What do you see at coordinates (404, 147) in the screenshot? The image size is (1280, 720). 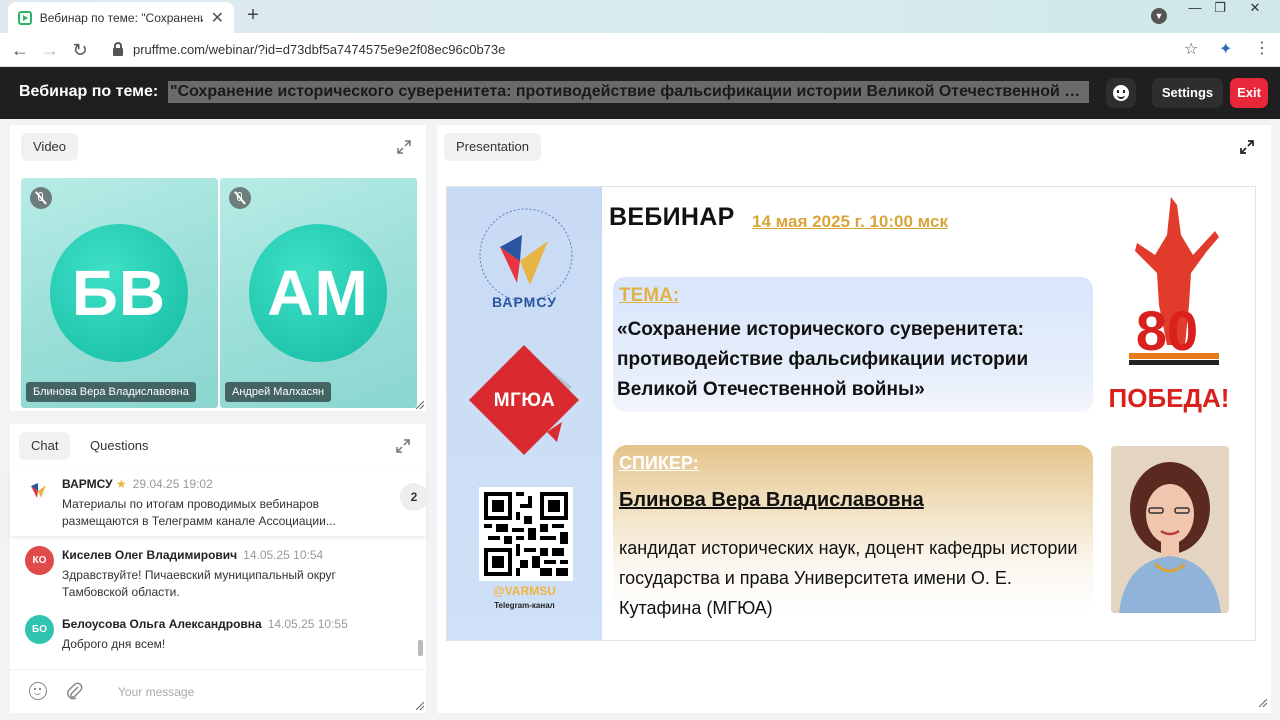 I see `expand-video-icon` at bounding box center [404, 147].